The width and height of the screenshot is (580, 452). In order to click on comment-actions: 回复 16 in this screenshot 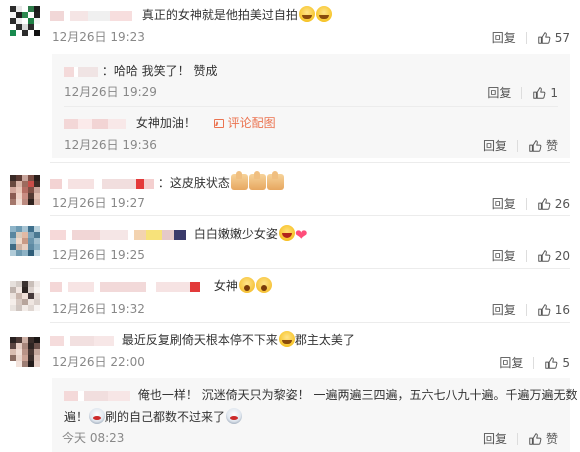, I will do `click(531, 309)`.